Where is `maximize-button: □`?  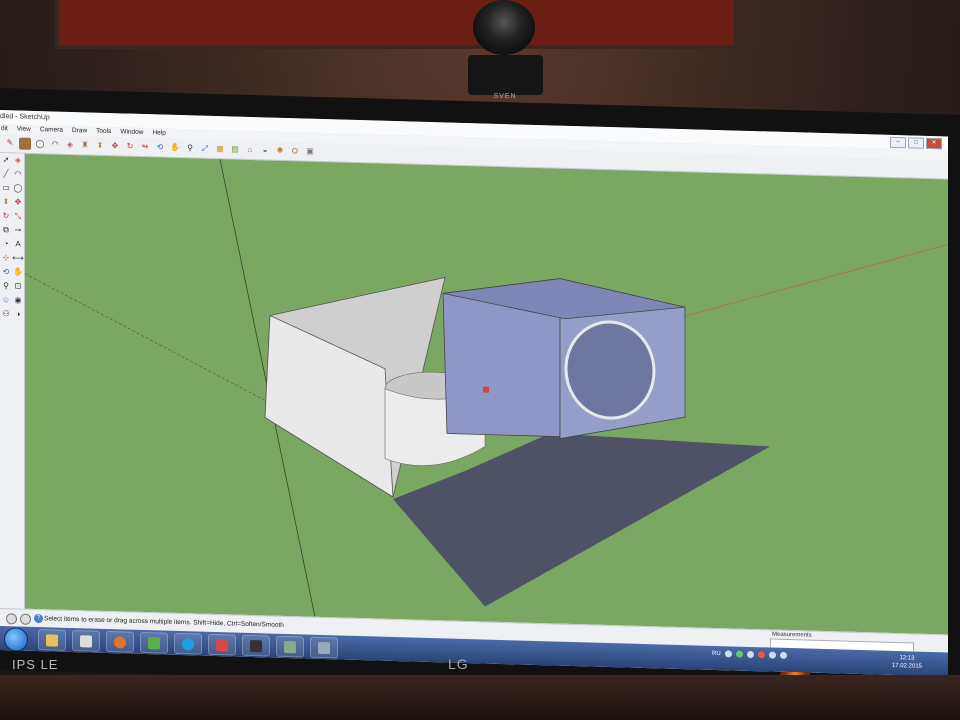 maximize-button: □ is located at coordinates (916, 143).